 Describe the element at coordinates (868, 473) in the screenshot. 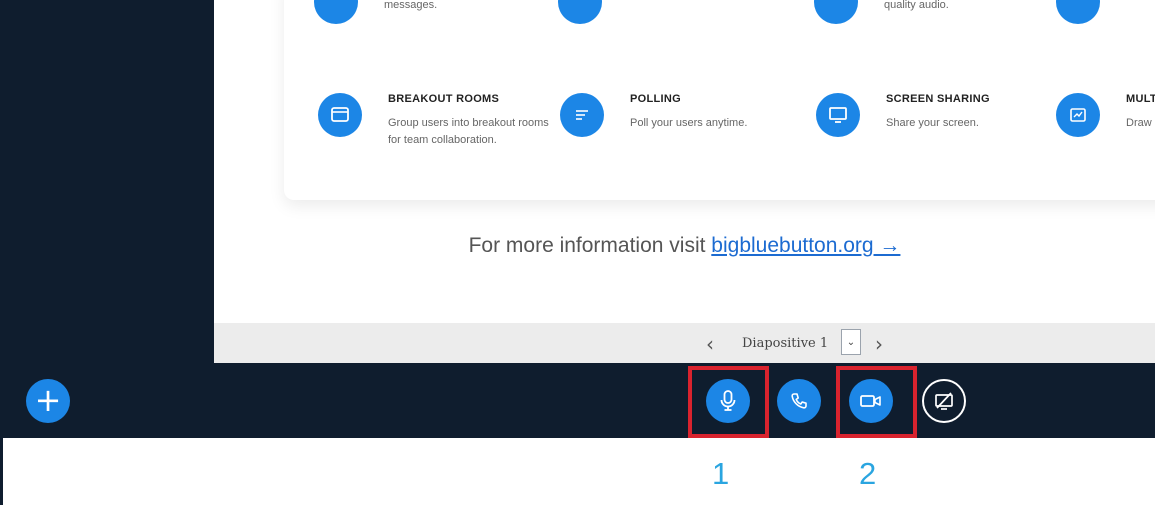

I see `callout-number-2: 2` at that location.